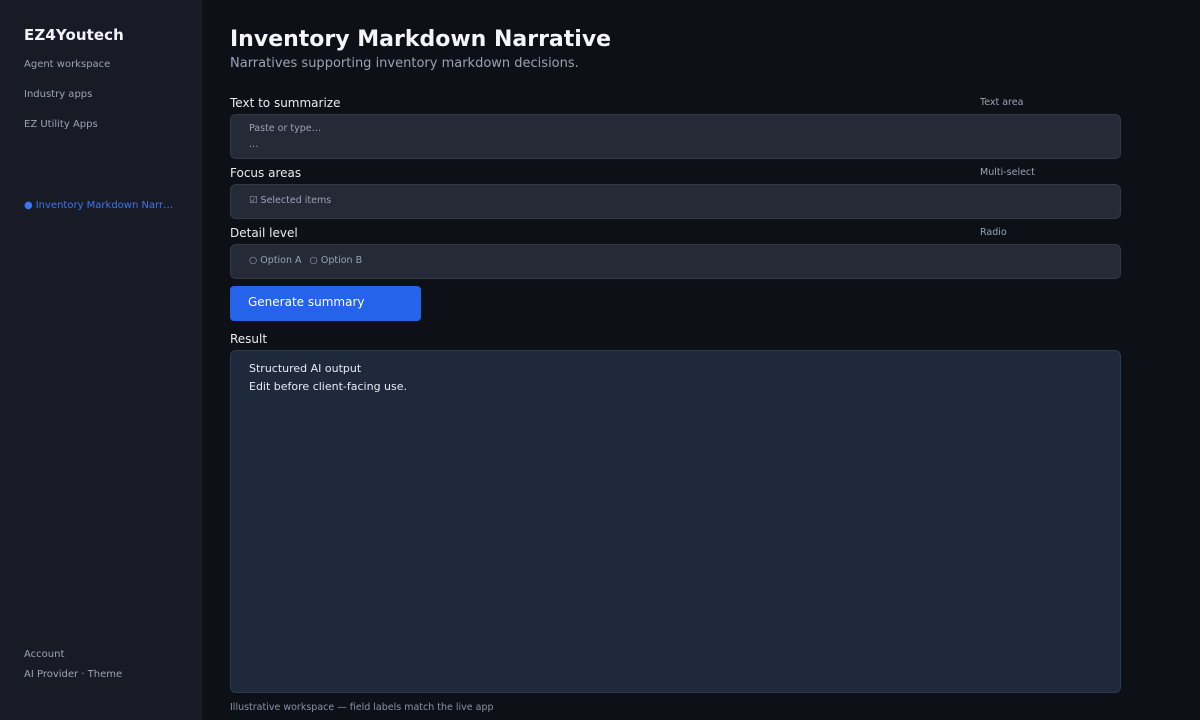  What do you see at coordinates (1007, 172) in the screenshot?
I see `multi-select-type-hint: Multi-select` at bounding box center [1007, 172].